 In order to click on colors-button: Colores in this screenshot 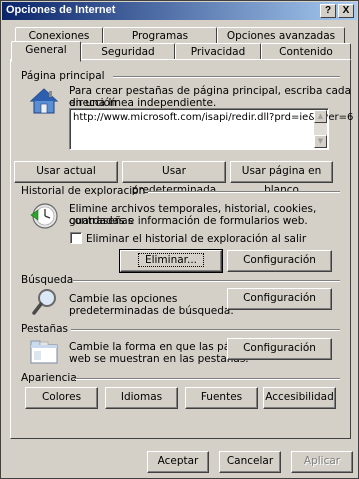, I will do `click(61, 398)`.